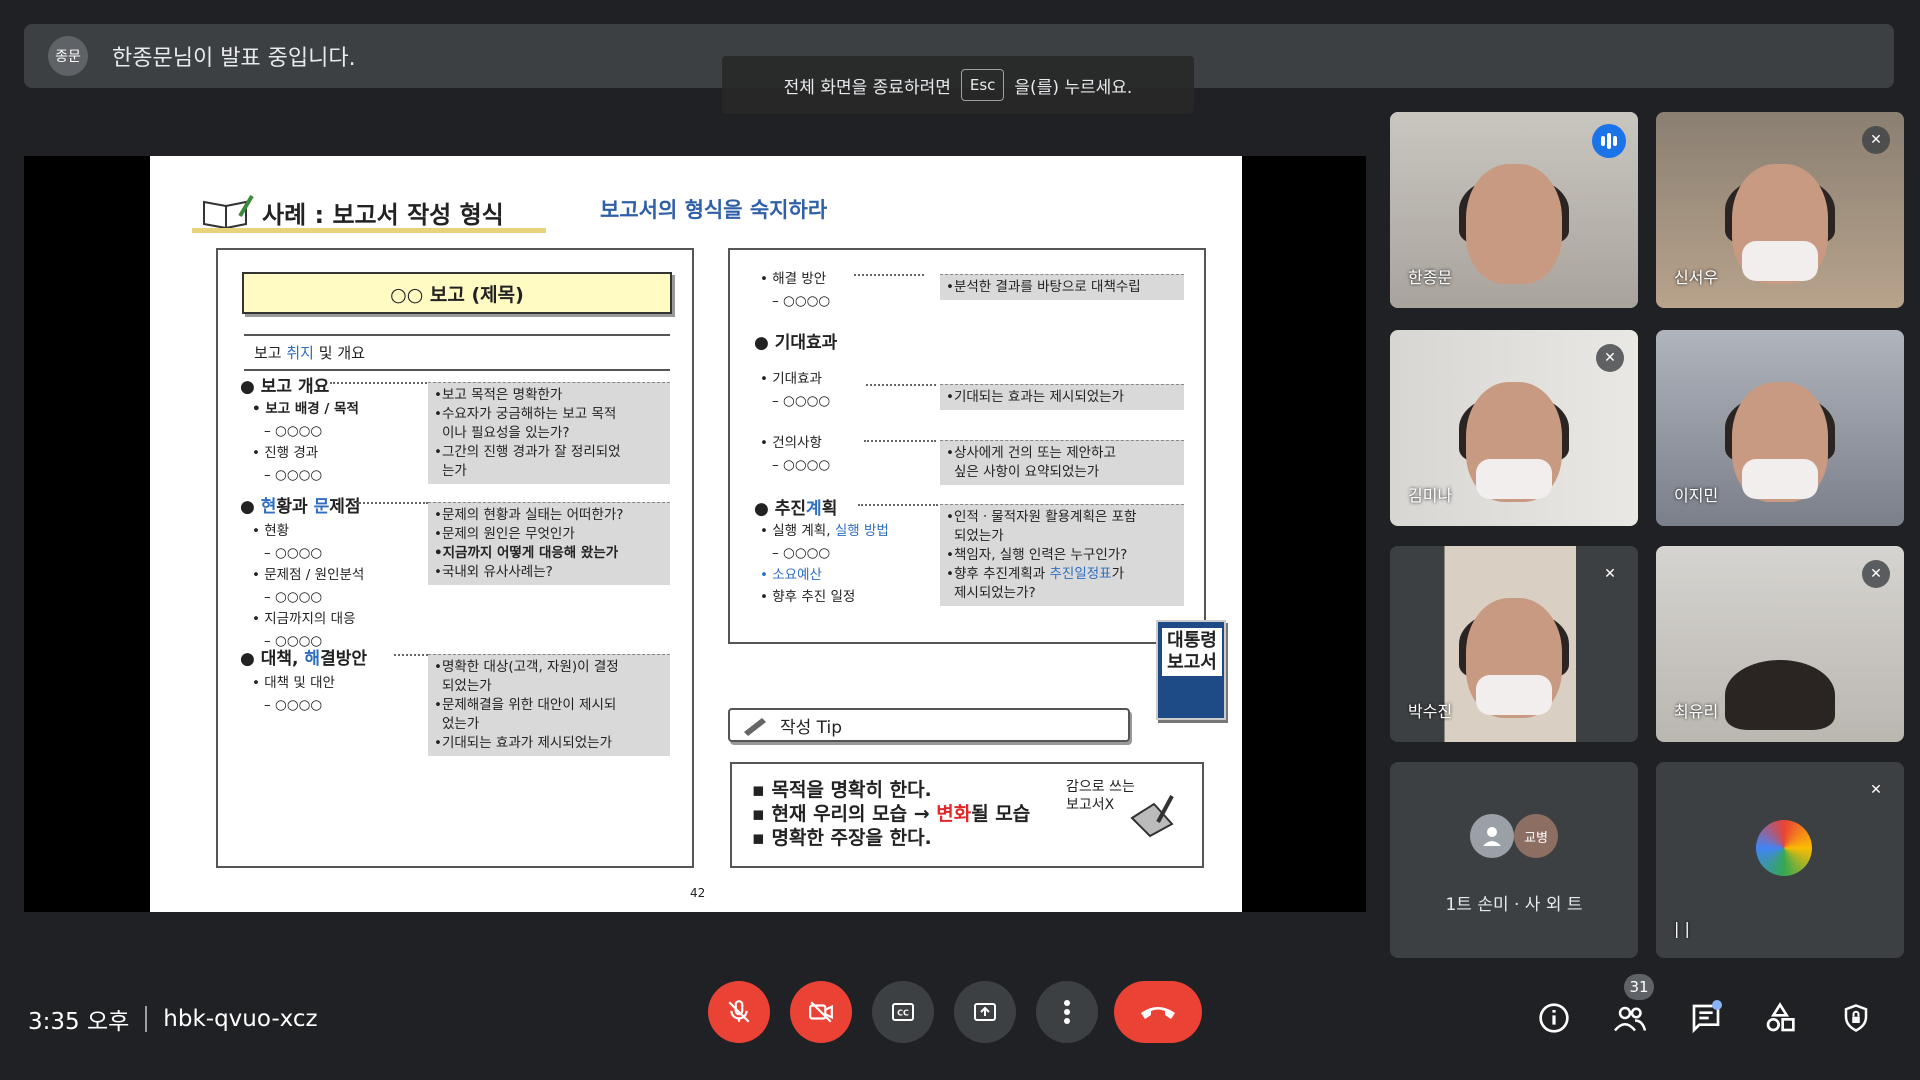 The image size is (1920, 1080). I want to click on people-button: 31, so click(1632, 1006).